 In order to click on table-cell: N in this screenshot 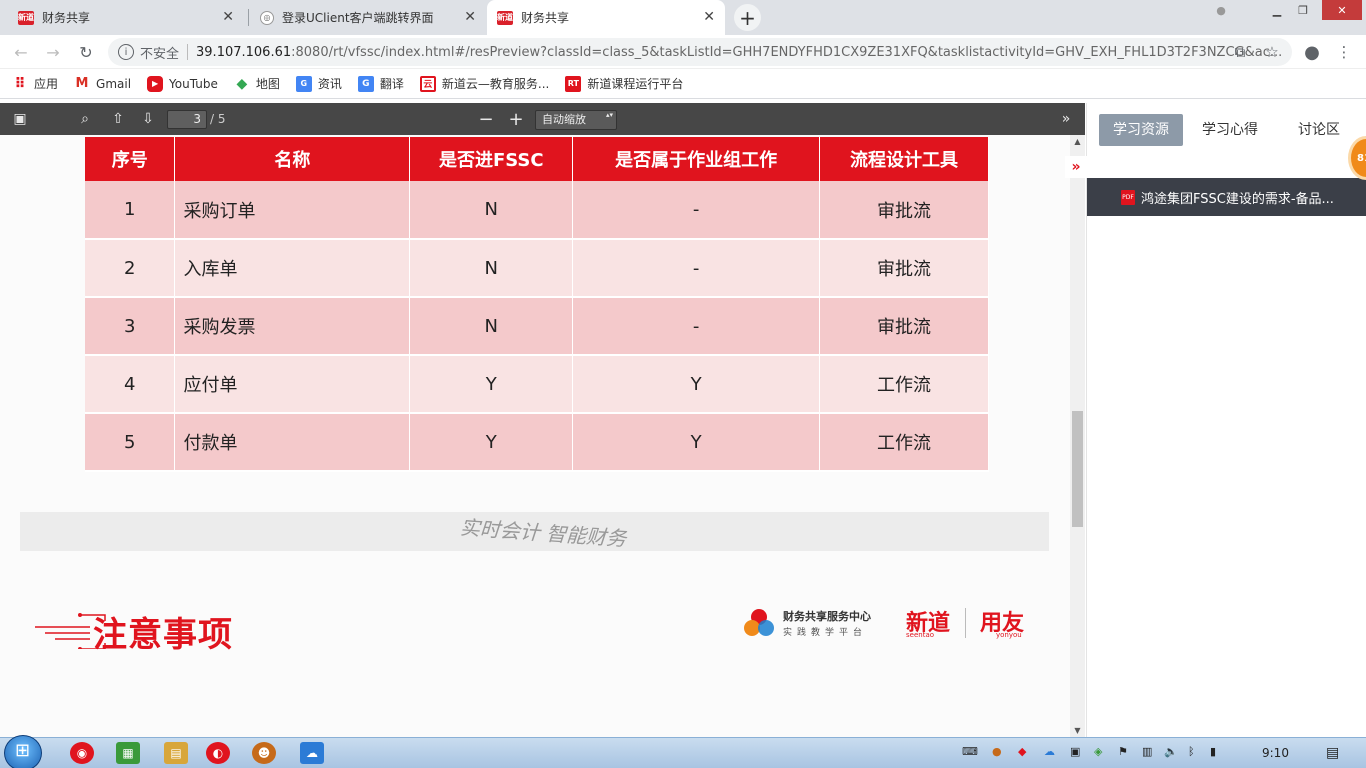, I will do `click(491, 268)`.